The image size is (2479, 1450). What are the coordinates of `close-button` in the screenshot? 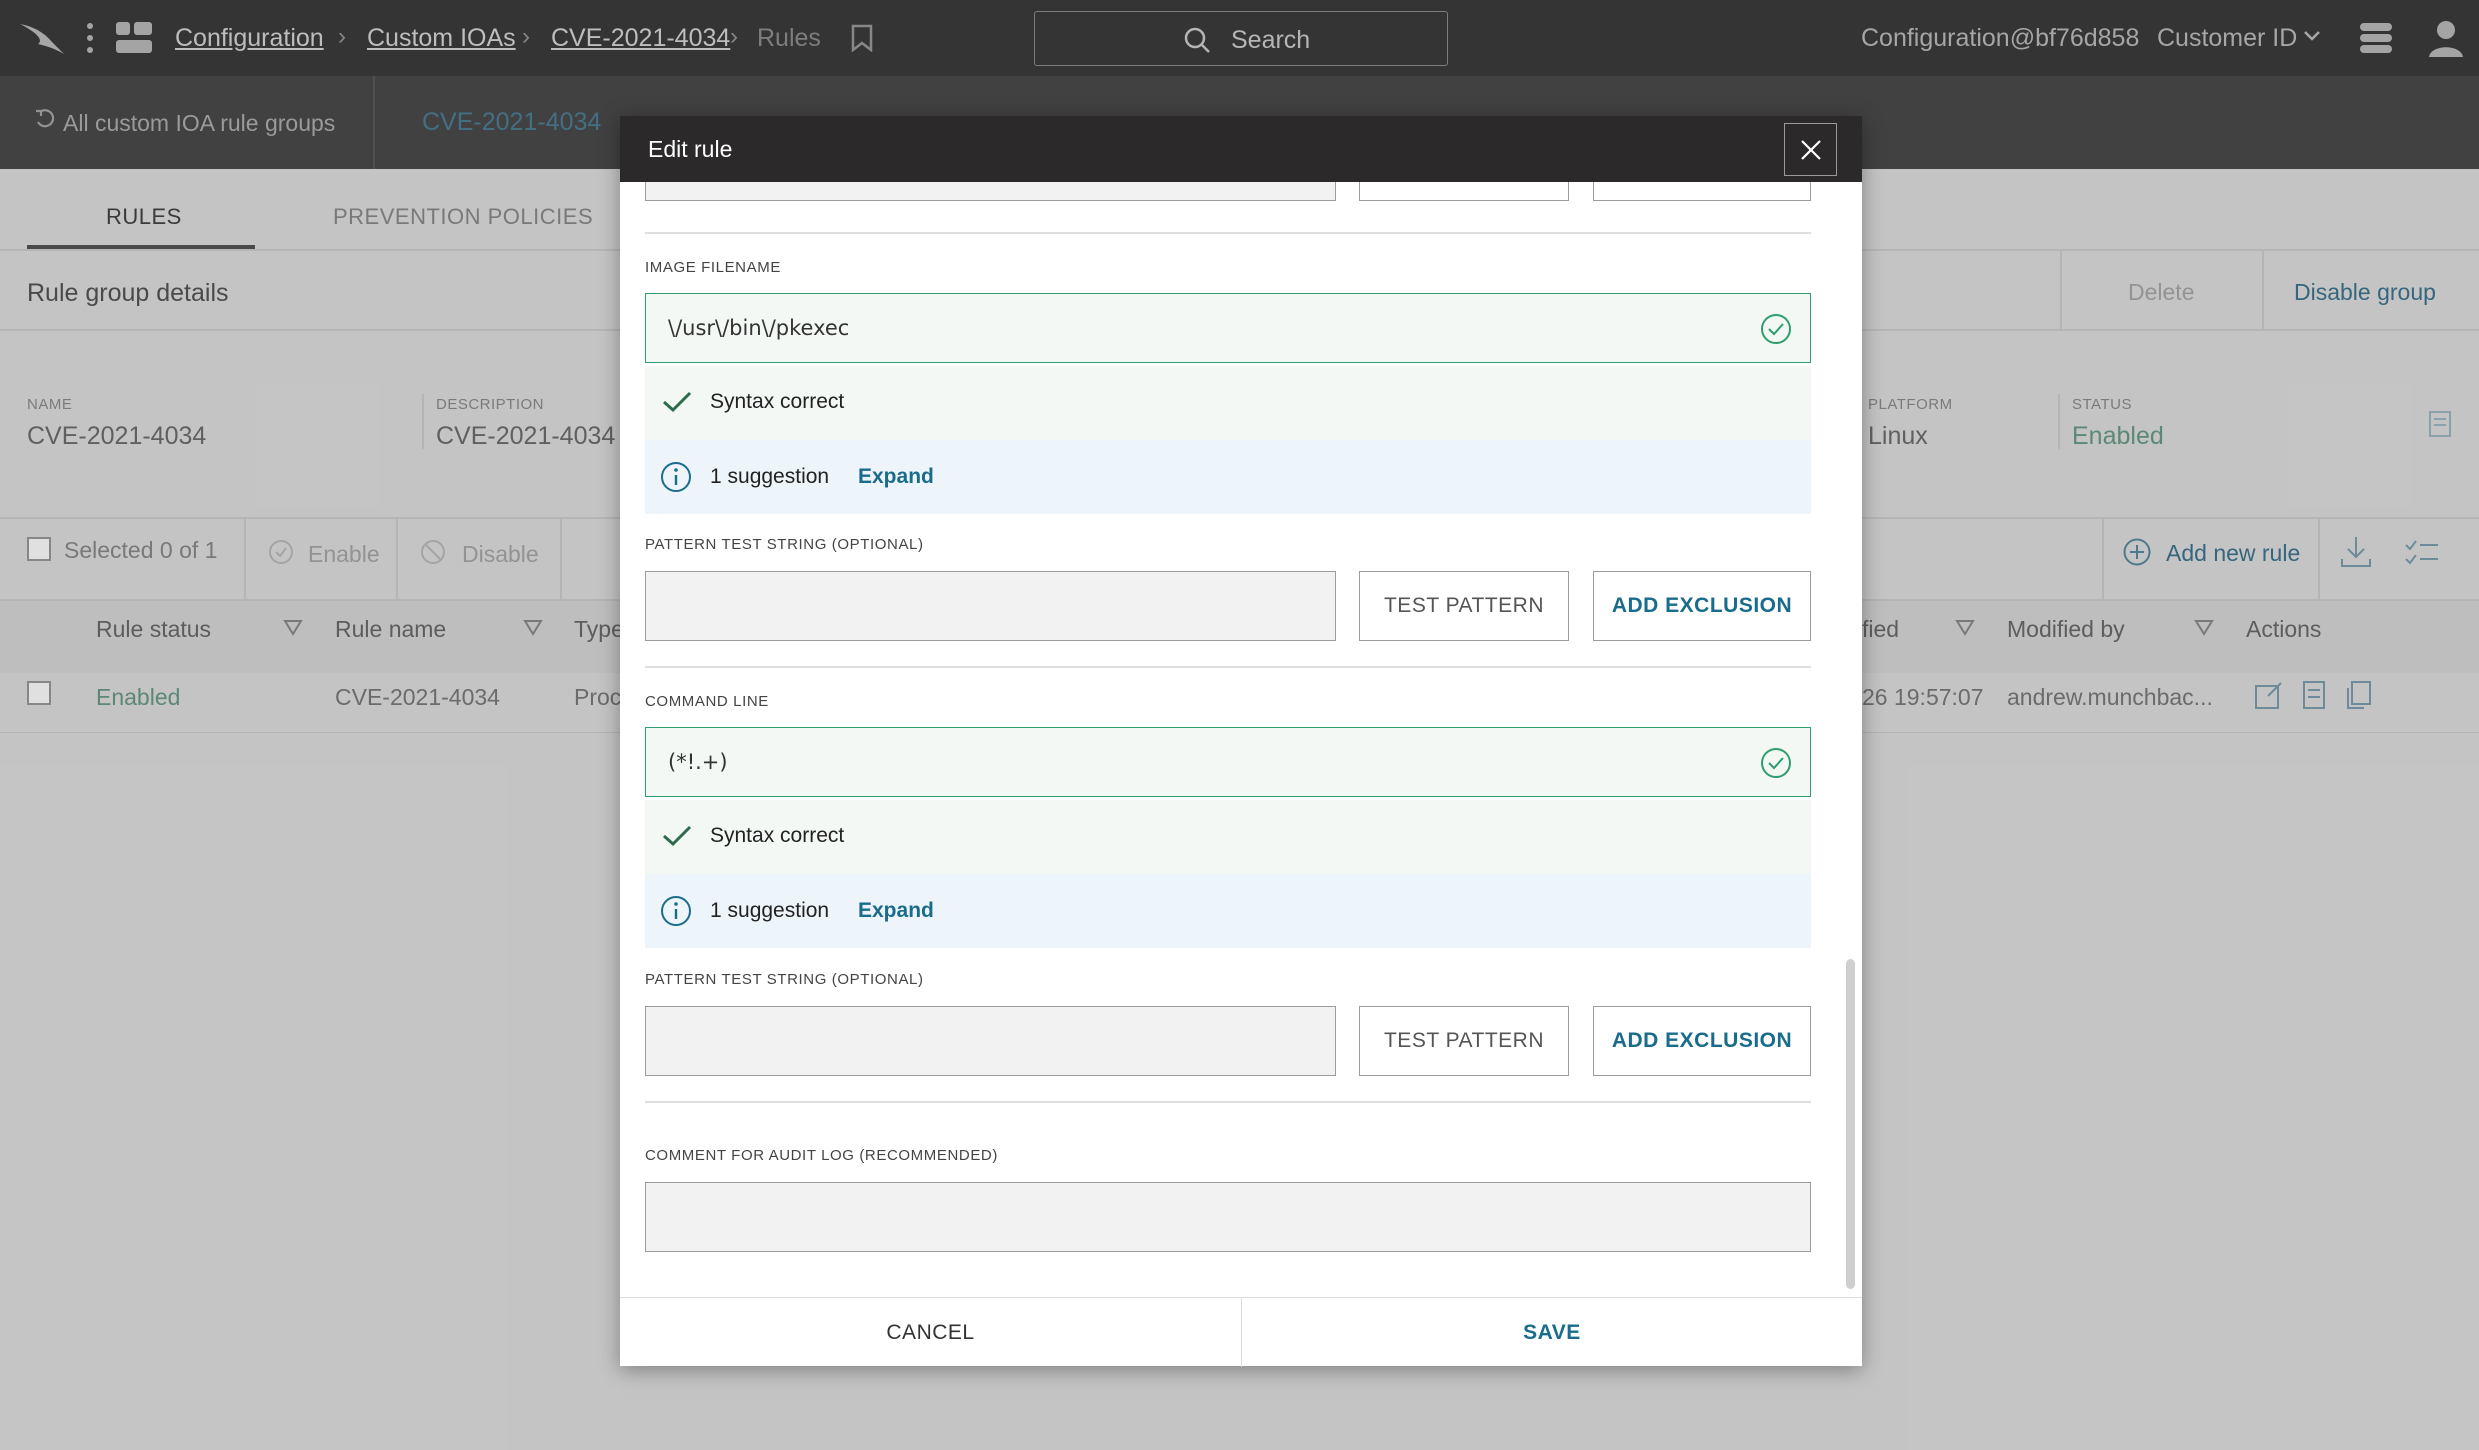 It's located at (1810, 149).